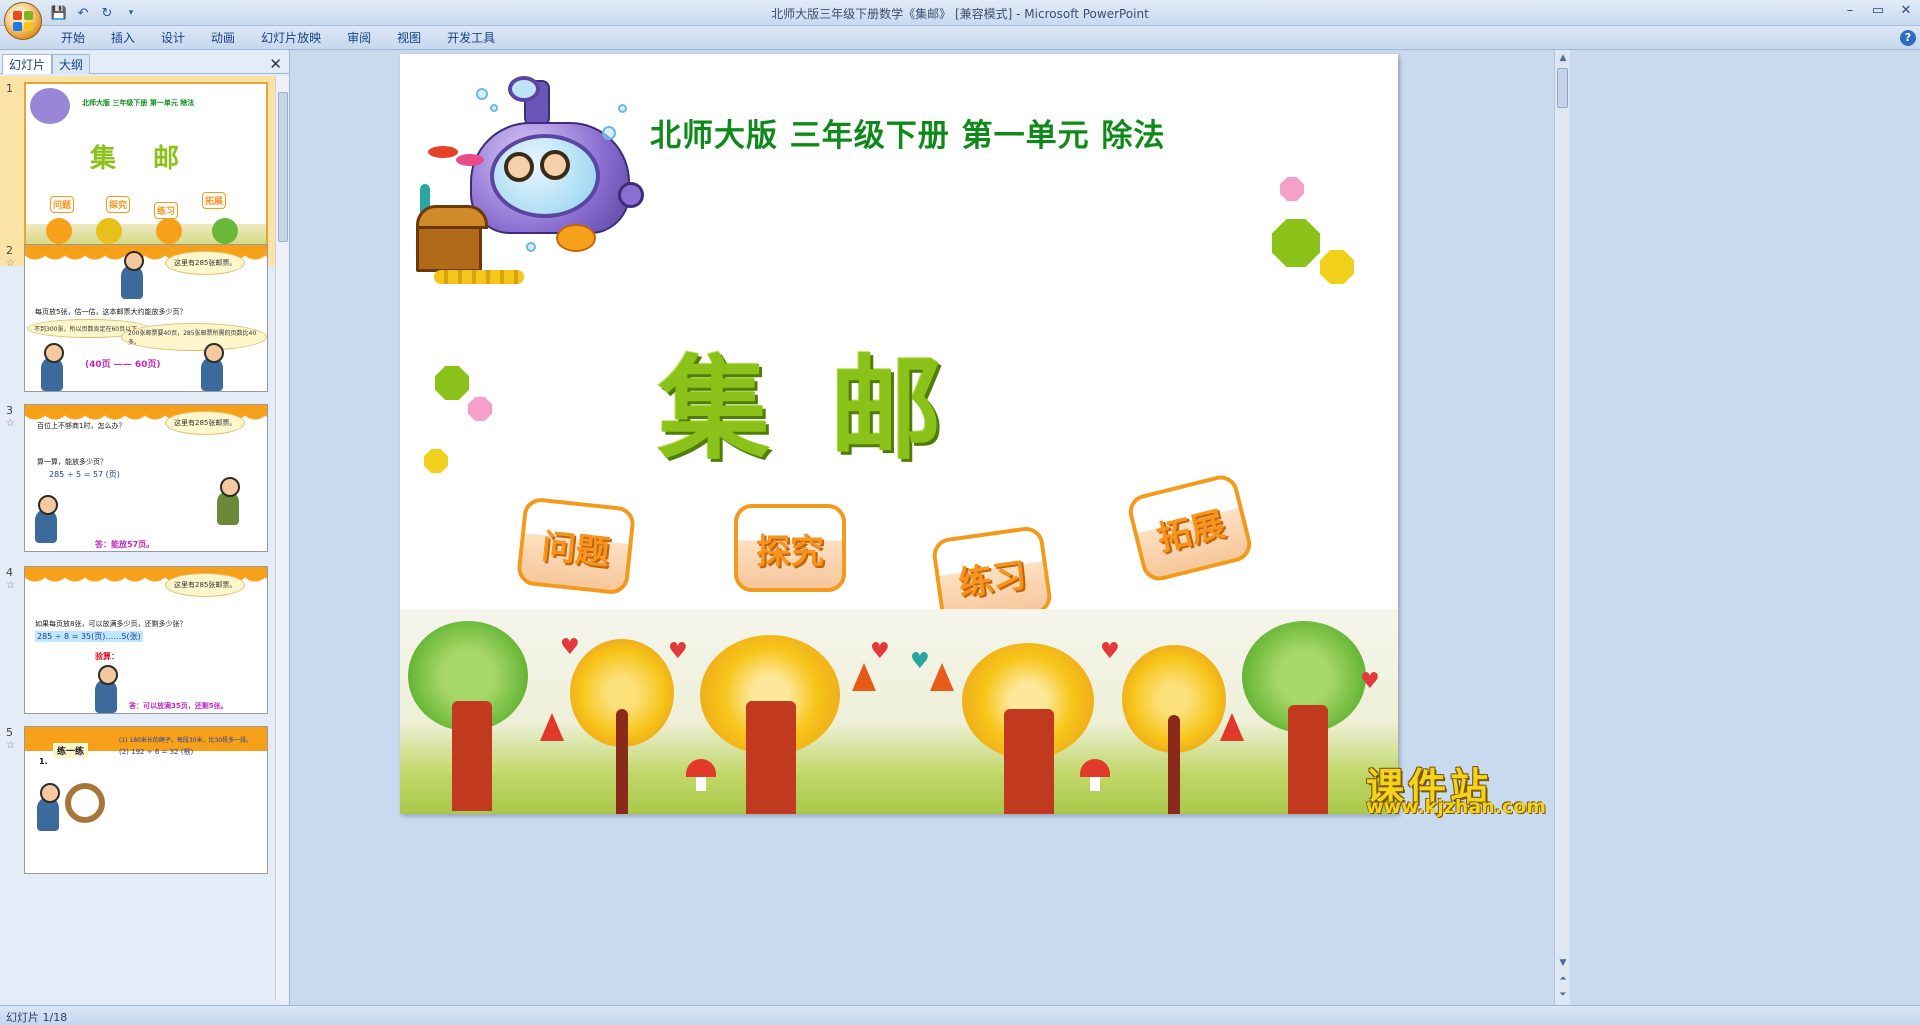  Describe the element at coordinates (452, 238) in the screenshot. I see `treasure-chest-icon` at that location.